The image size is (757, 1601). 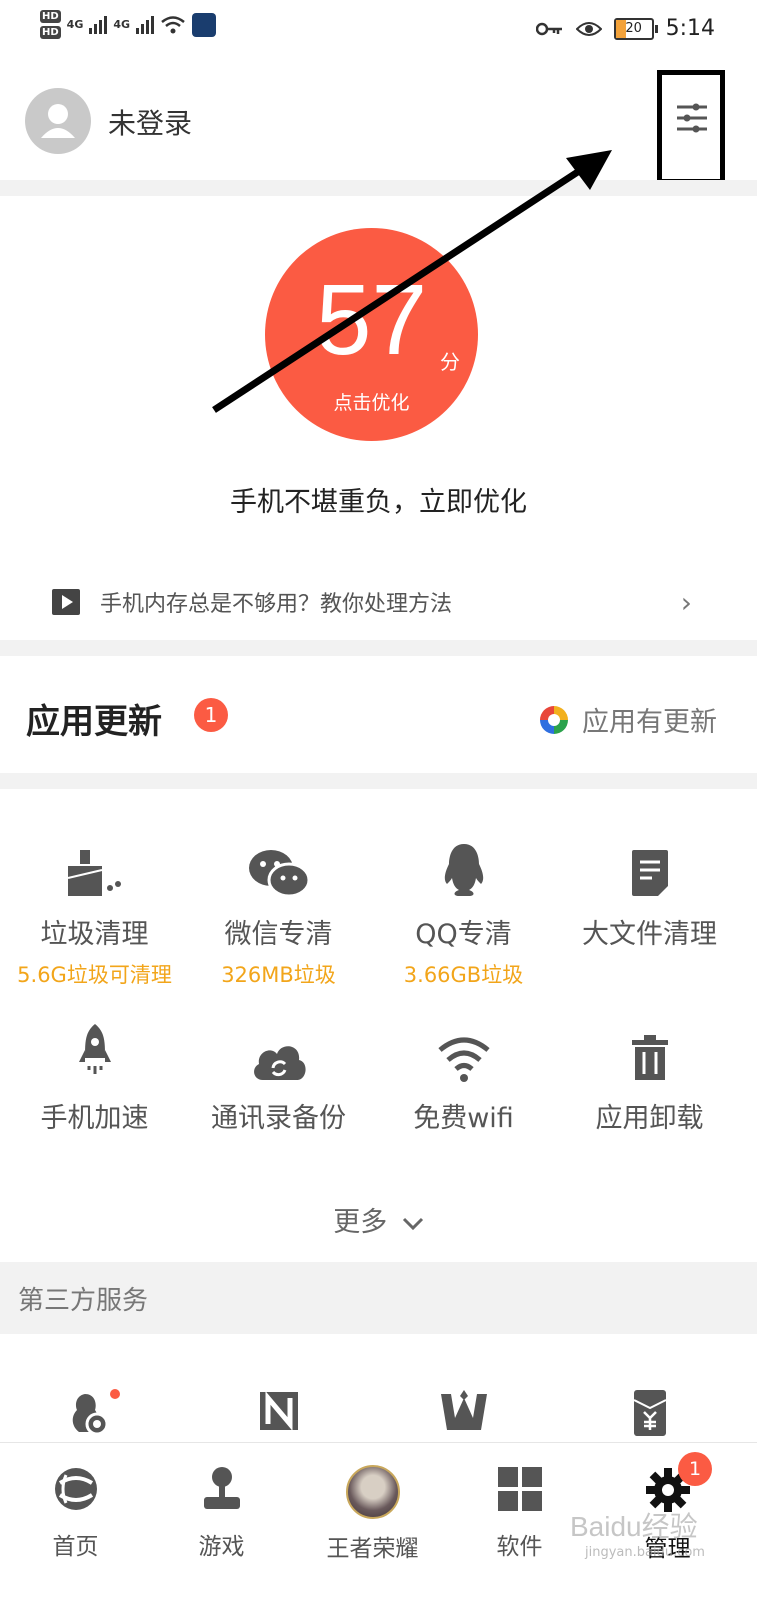 What do you see at coordinates (221, 1547) in the screenshot?
I see `nav-label: 游戏` at bounding box center [221, 1547].